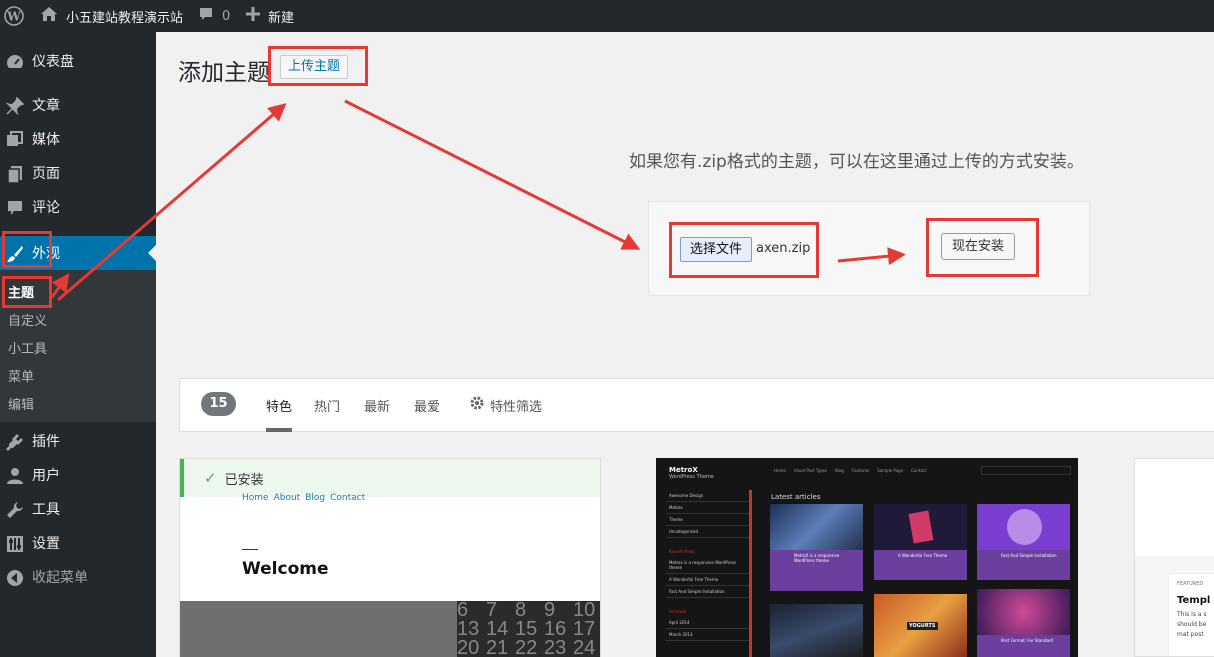 The height and width of the screenshot is (657, 1214). What do you see at coordinates (1023, 542) in the screenshot?
I see `metrox-tile: Fast And Simple Installation` at bounding box center [1023, 542].